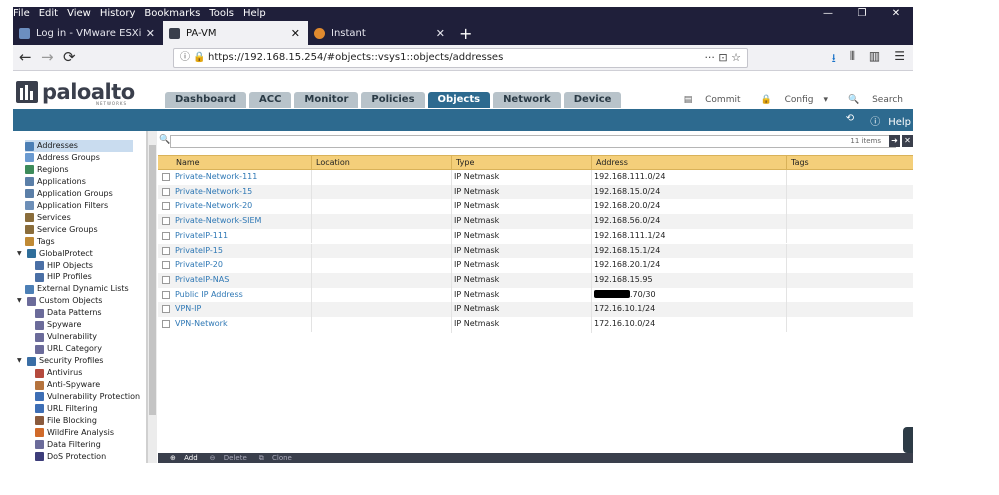  I want to click on table-row: Public IP Address IP Netmask .70/30, so click(535, 295).